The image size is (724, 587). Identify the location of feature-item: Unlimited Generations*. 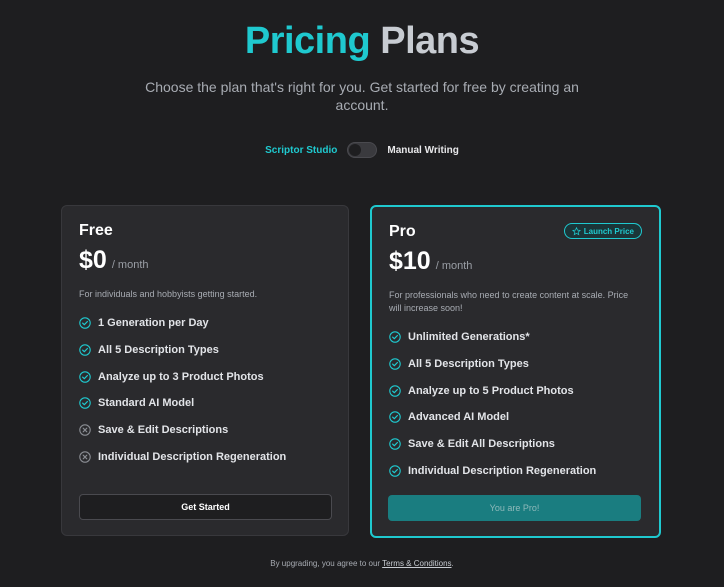
(492, 337).